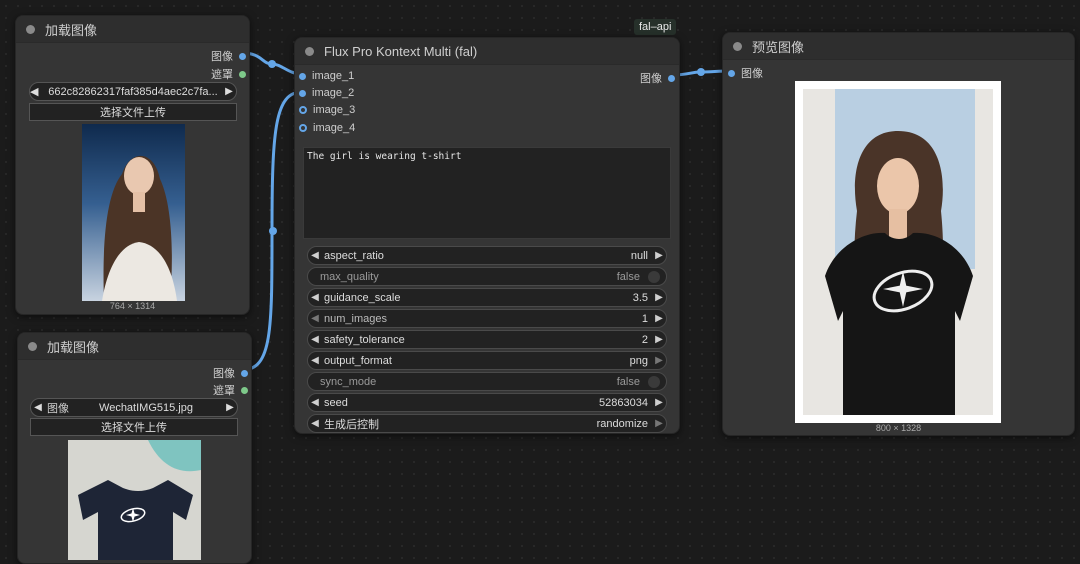  I want to click on image-file-select: ◀ 662c82862317faf385d4aec2c7fa... ▶, so click(133, 91).